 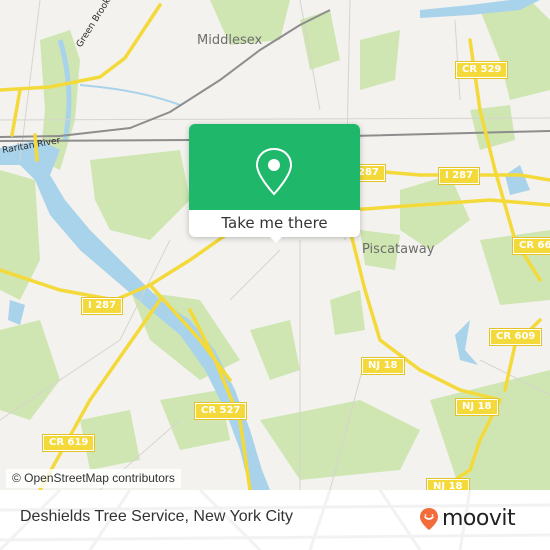 I want to click on moovit-smile-pin-icon, so click(x=429, y=519).